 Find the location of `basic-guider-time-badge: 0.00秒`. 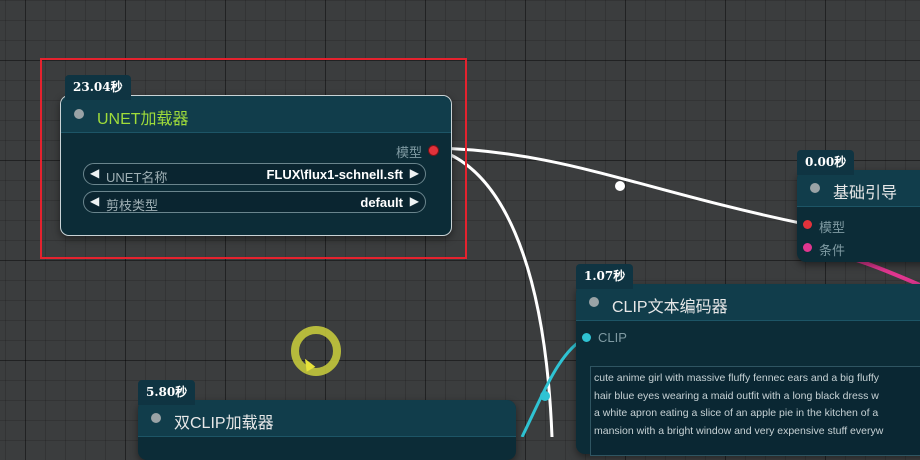

basic-guider-time-badge: 0.00秒 is located at coordinates (826, 162).